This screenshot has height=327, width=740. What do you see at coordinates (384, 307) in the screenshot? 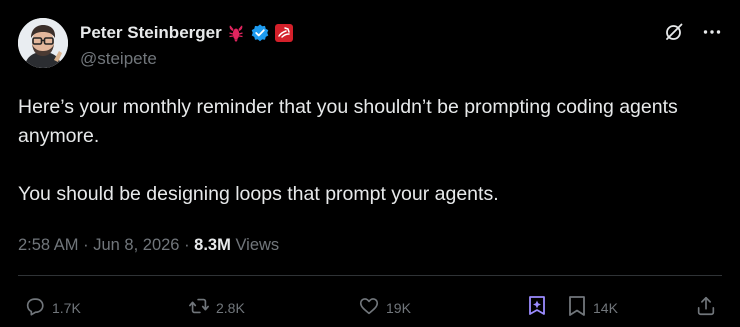
I see `like-button: 19K` at bounding box center [384, 307].